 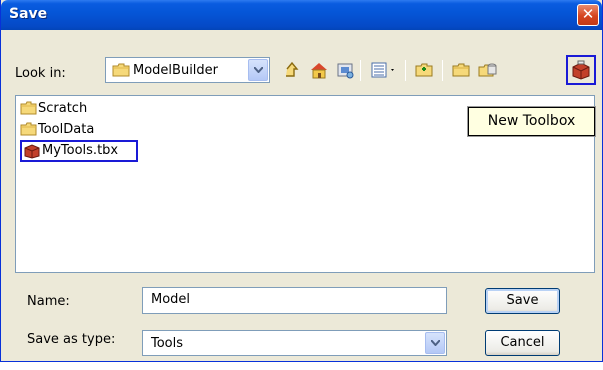 I want to click on new-toolbox-button, so click(x=581, y=70).